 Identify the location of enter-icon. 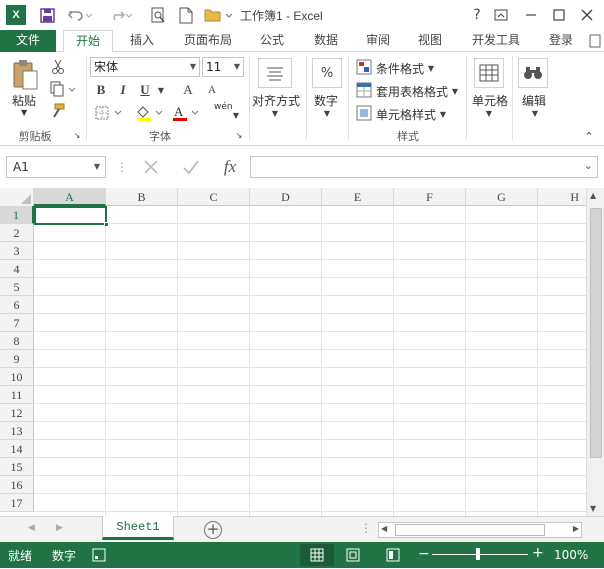
(191, 167).